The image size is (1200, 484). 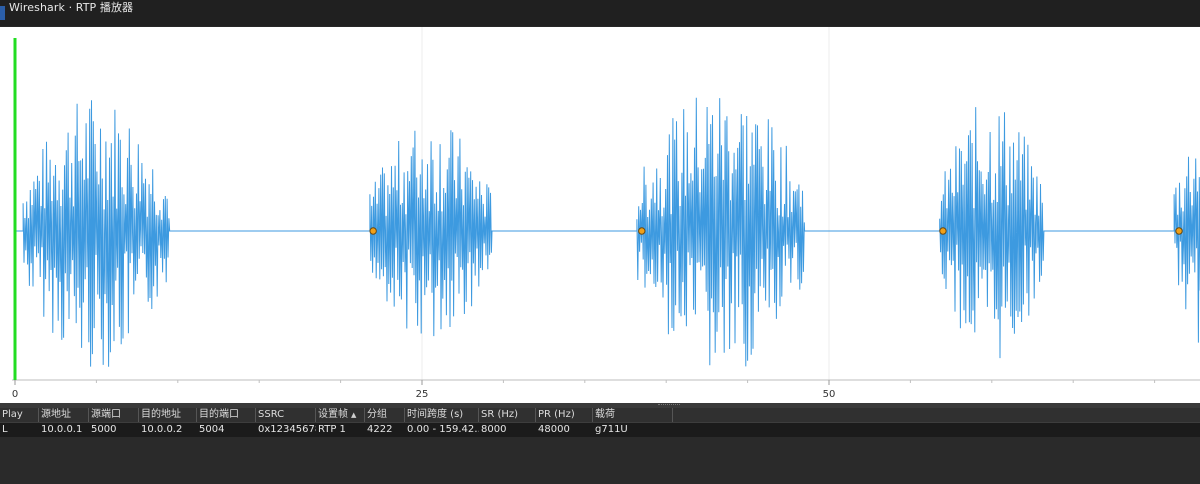 I want to click on cell-destination-address: 10.0.0.2, so click(x=162, y=429).